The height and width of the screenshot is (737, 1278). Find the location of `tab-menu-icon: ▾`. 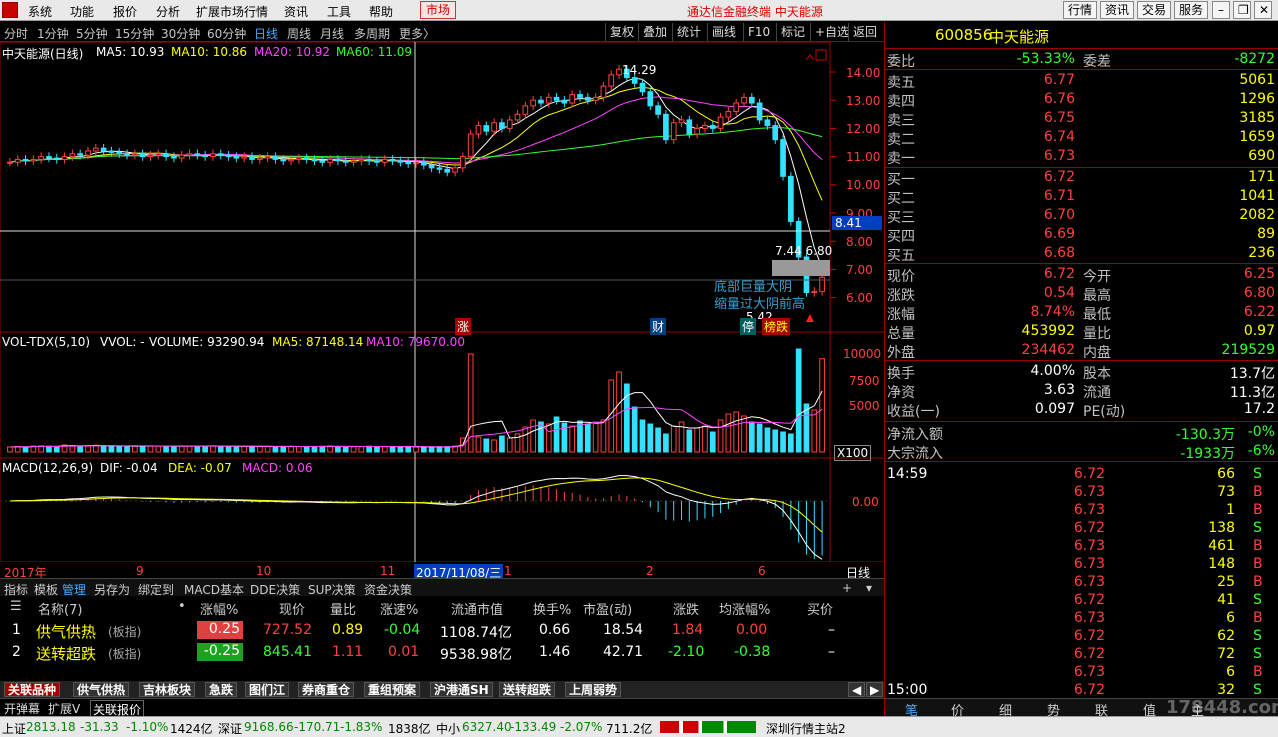

tab-menu-icon: ▾ is located at coordinates (869, 588).